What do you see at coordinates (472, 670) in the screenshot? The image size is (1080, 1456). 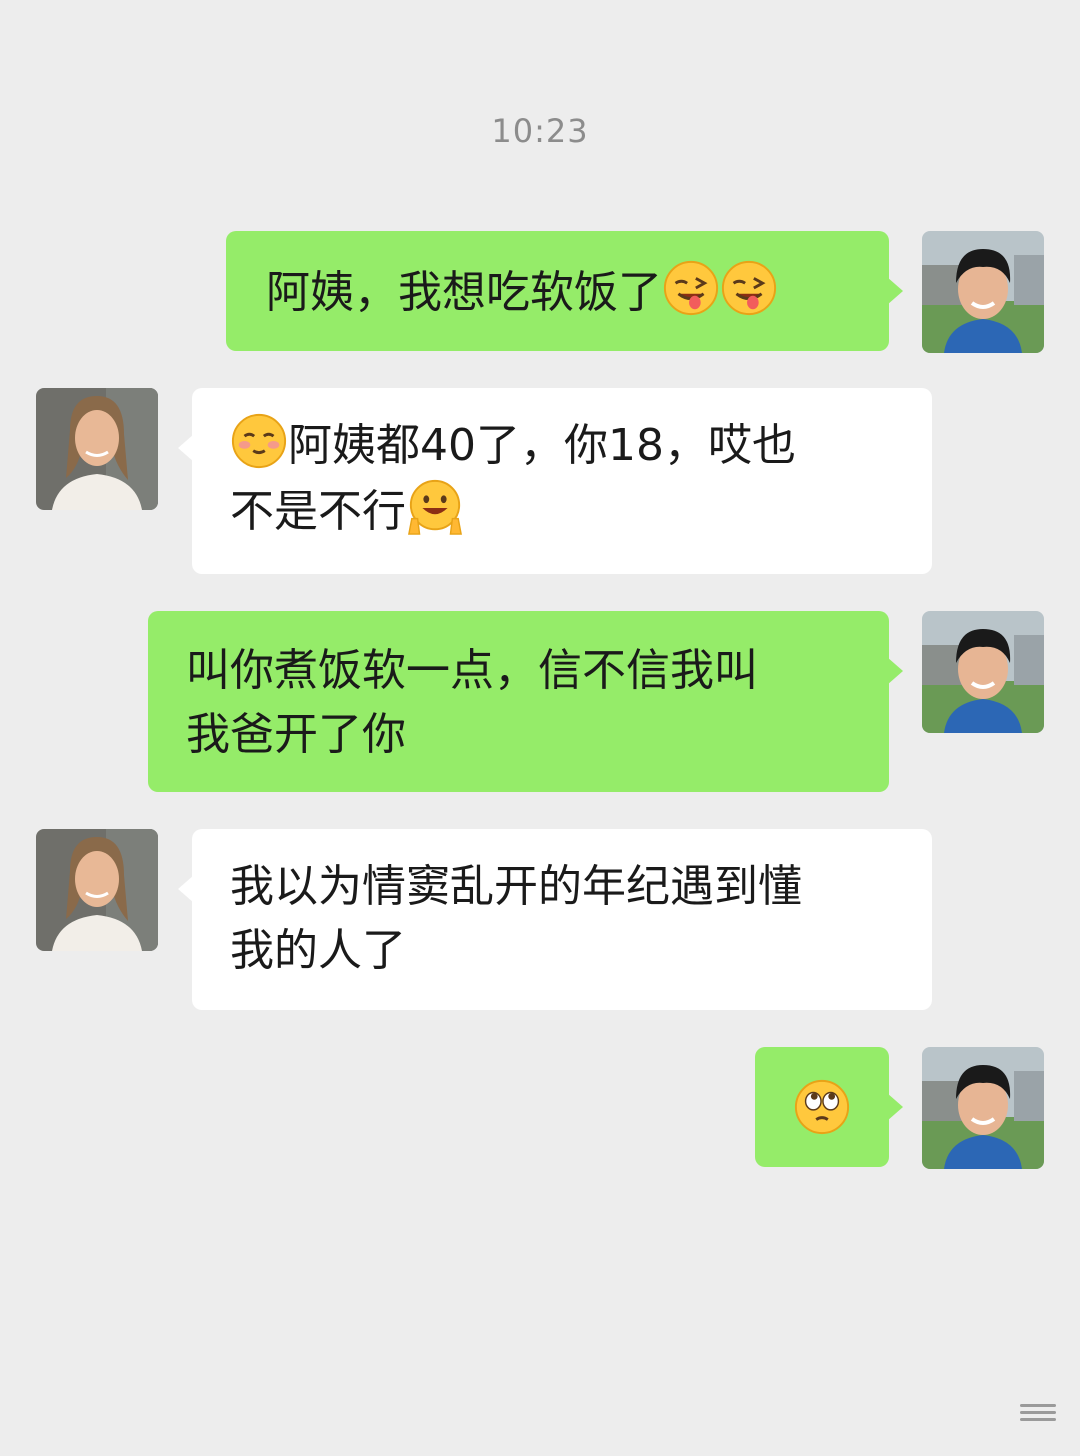 I see `message-text-line1: 叫你煮饭软一点，信不信我叫` at bounding box center [472, 670].